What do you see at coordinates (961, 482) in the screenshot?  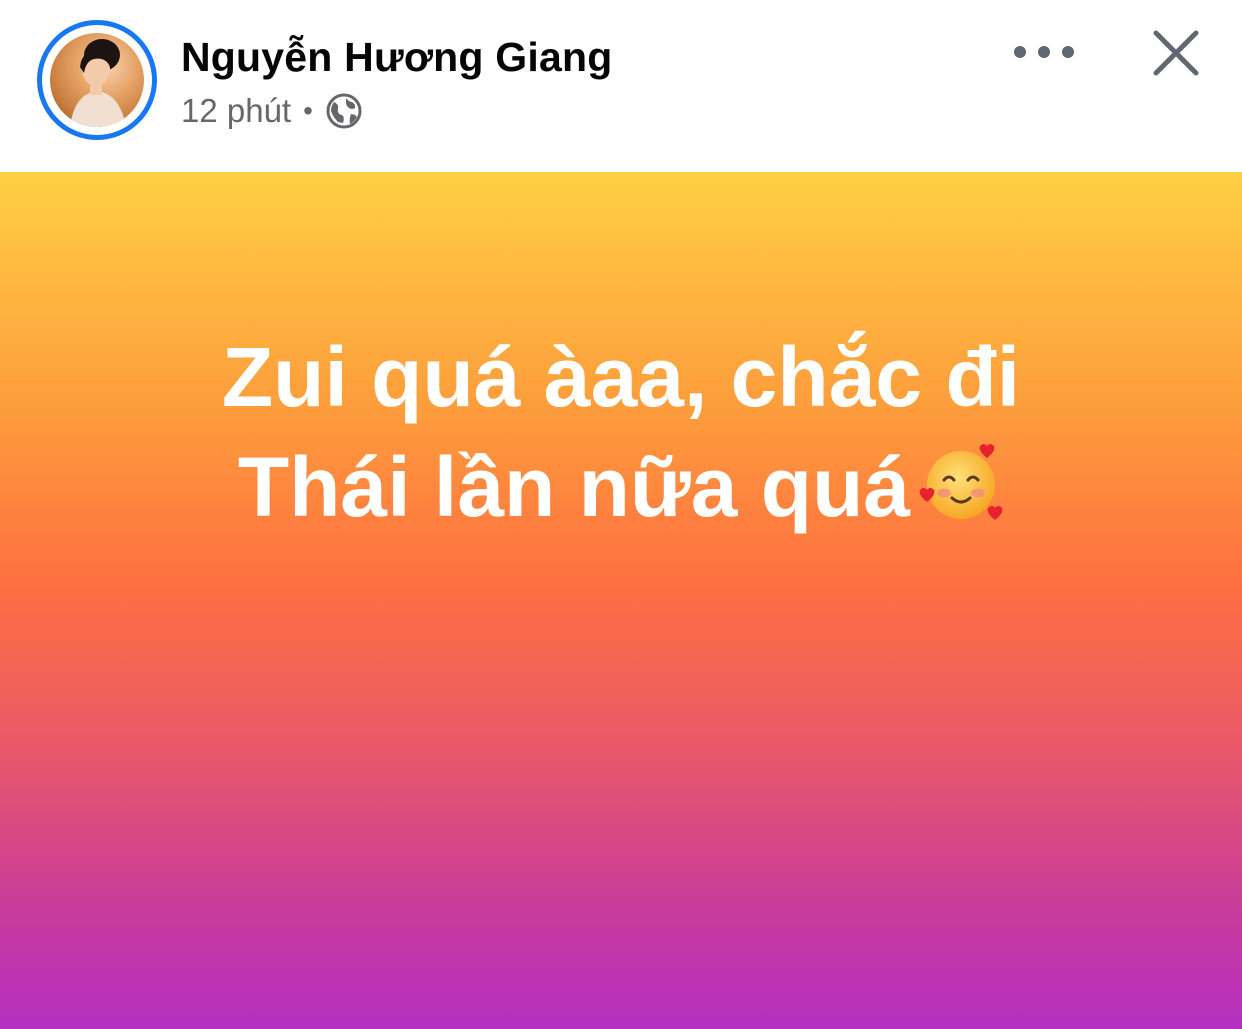 I see `smiling-face-with-hearts-icon` at bounding box center [961, 482].